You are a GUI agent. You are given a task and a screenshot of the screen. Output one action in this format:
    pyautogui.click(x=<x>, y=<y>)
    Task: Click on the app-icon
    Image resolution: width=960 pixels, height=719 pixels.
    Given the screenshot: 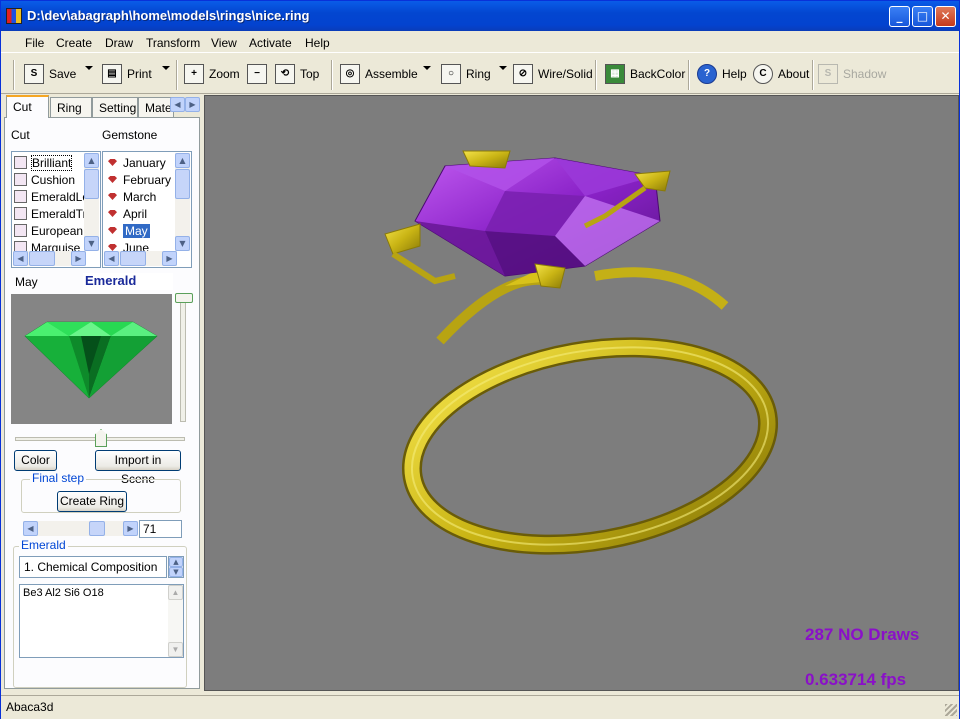 What is the action you would take?
    pyautogui.click(x=14, y=16)
    